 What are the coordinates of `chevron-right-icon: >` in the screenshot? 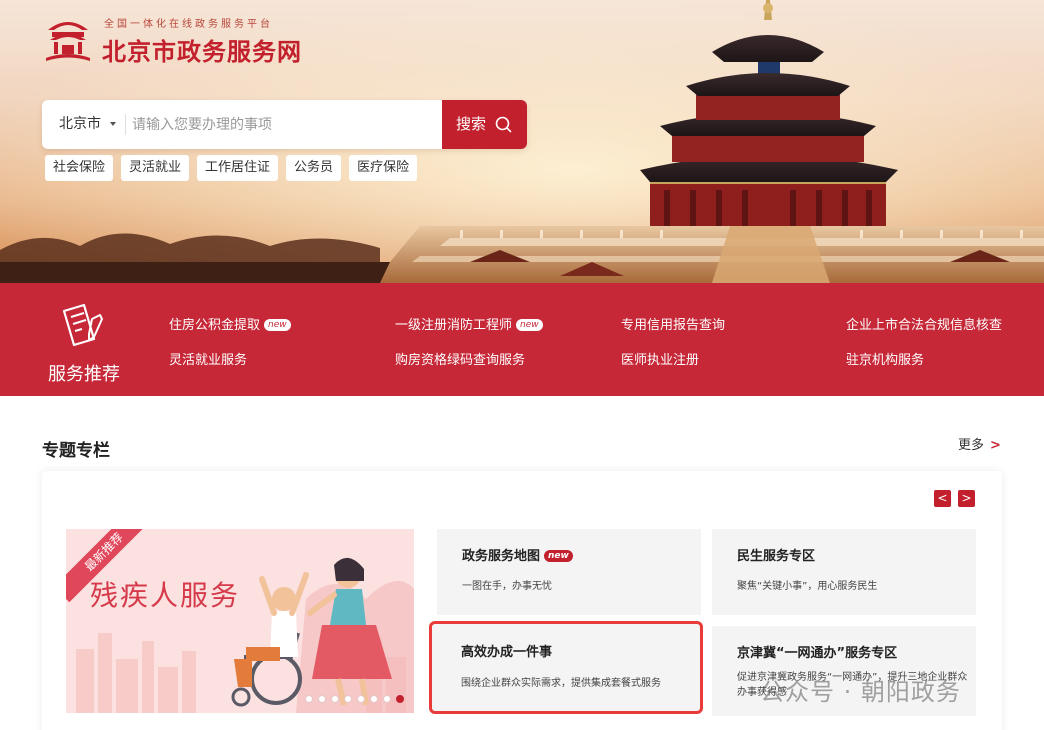 It's located at (995, 445).